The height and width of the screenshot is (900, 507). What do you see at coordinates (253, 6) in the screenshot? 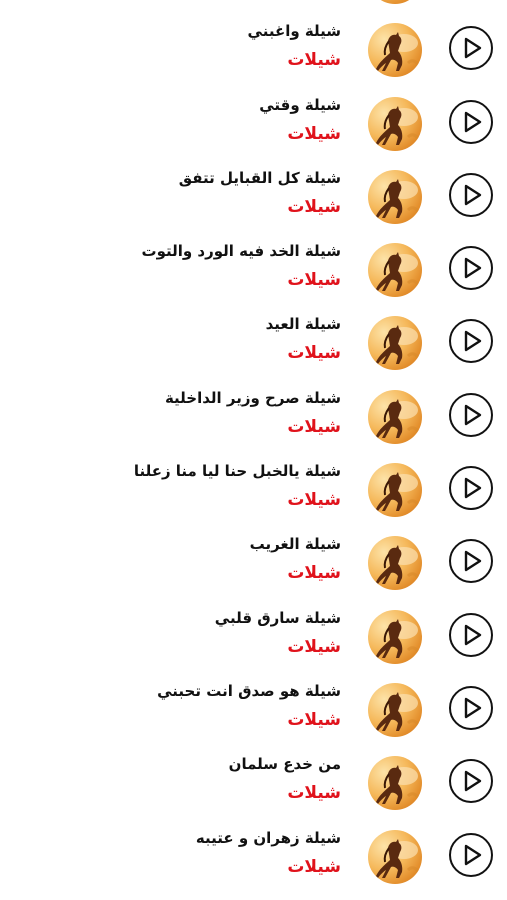
I see `list-item: شيلات` at bounding box center [253, 6].